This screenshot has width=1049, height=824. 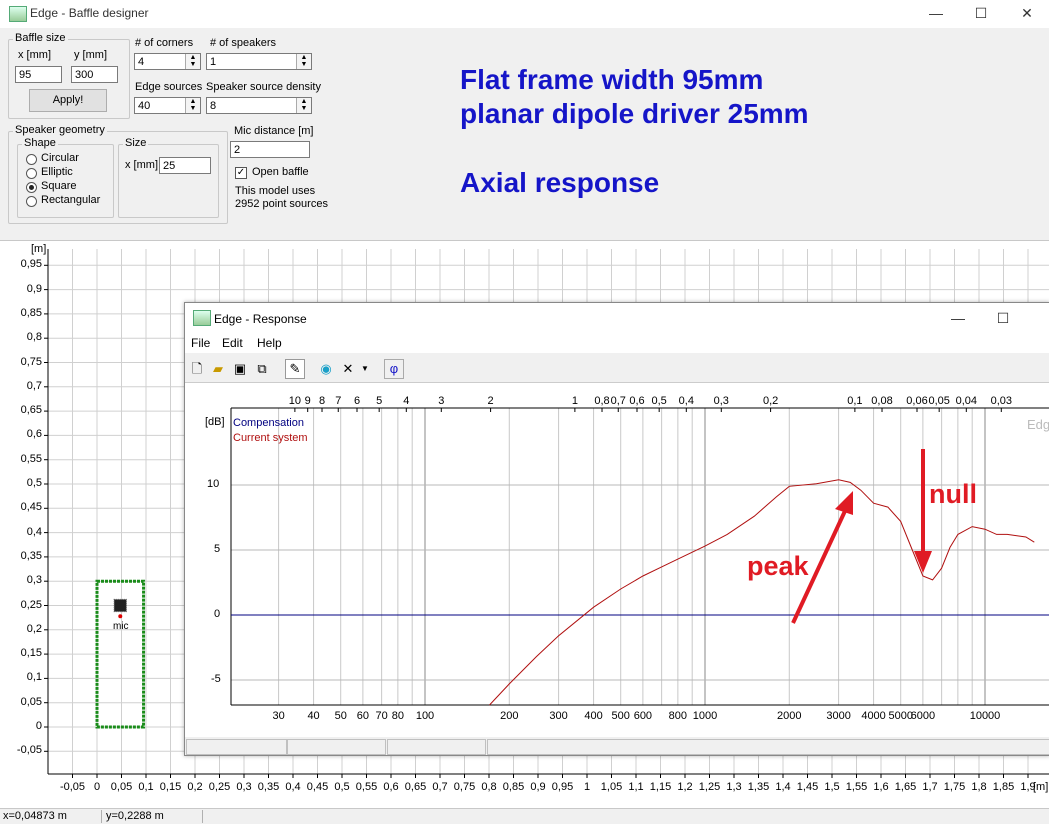 I want to click on save-icon: ▣, so click(x=240, y=369).